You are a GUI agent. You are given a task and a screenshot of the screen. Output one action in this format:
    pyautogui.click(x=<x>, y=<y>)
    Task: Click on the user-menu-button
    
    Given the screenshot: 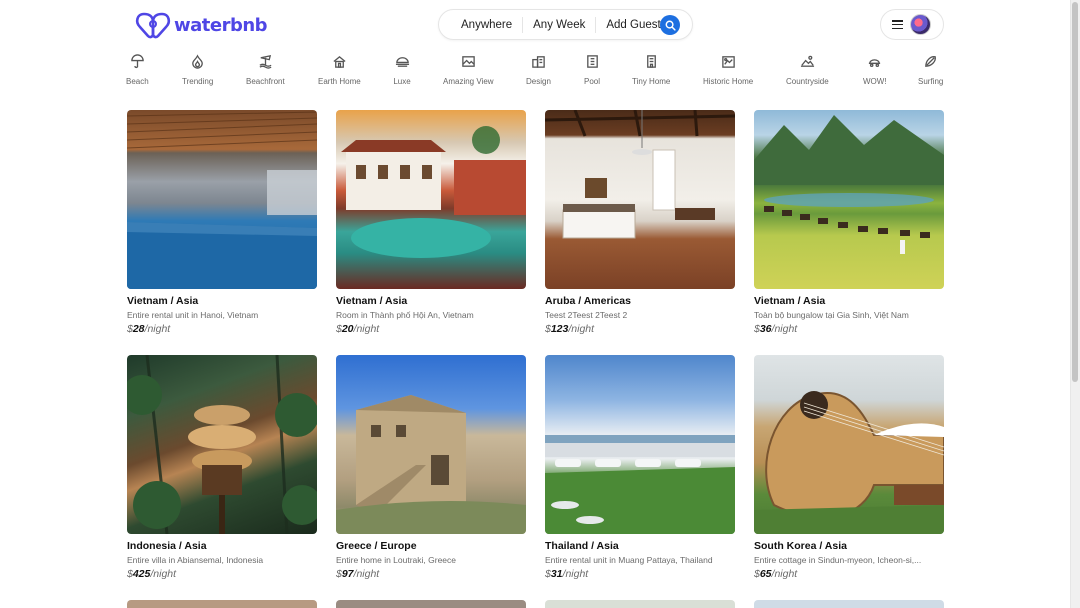 What is the action you would take?
    pyautogui.click(x=912, y=24)
    